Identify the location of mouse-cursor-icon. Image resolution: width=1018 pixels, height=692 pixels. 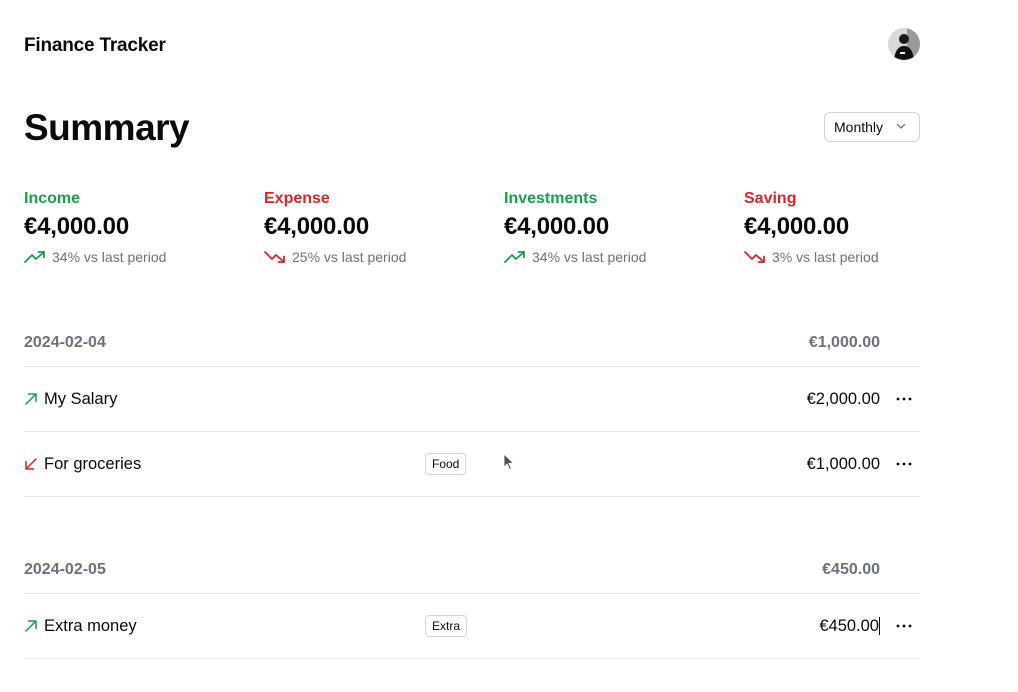
(509, 464).